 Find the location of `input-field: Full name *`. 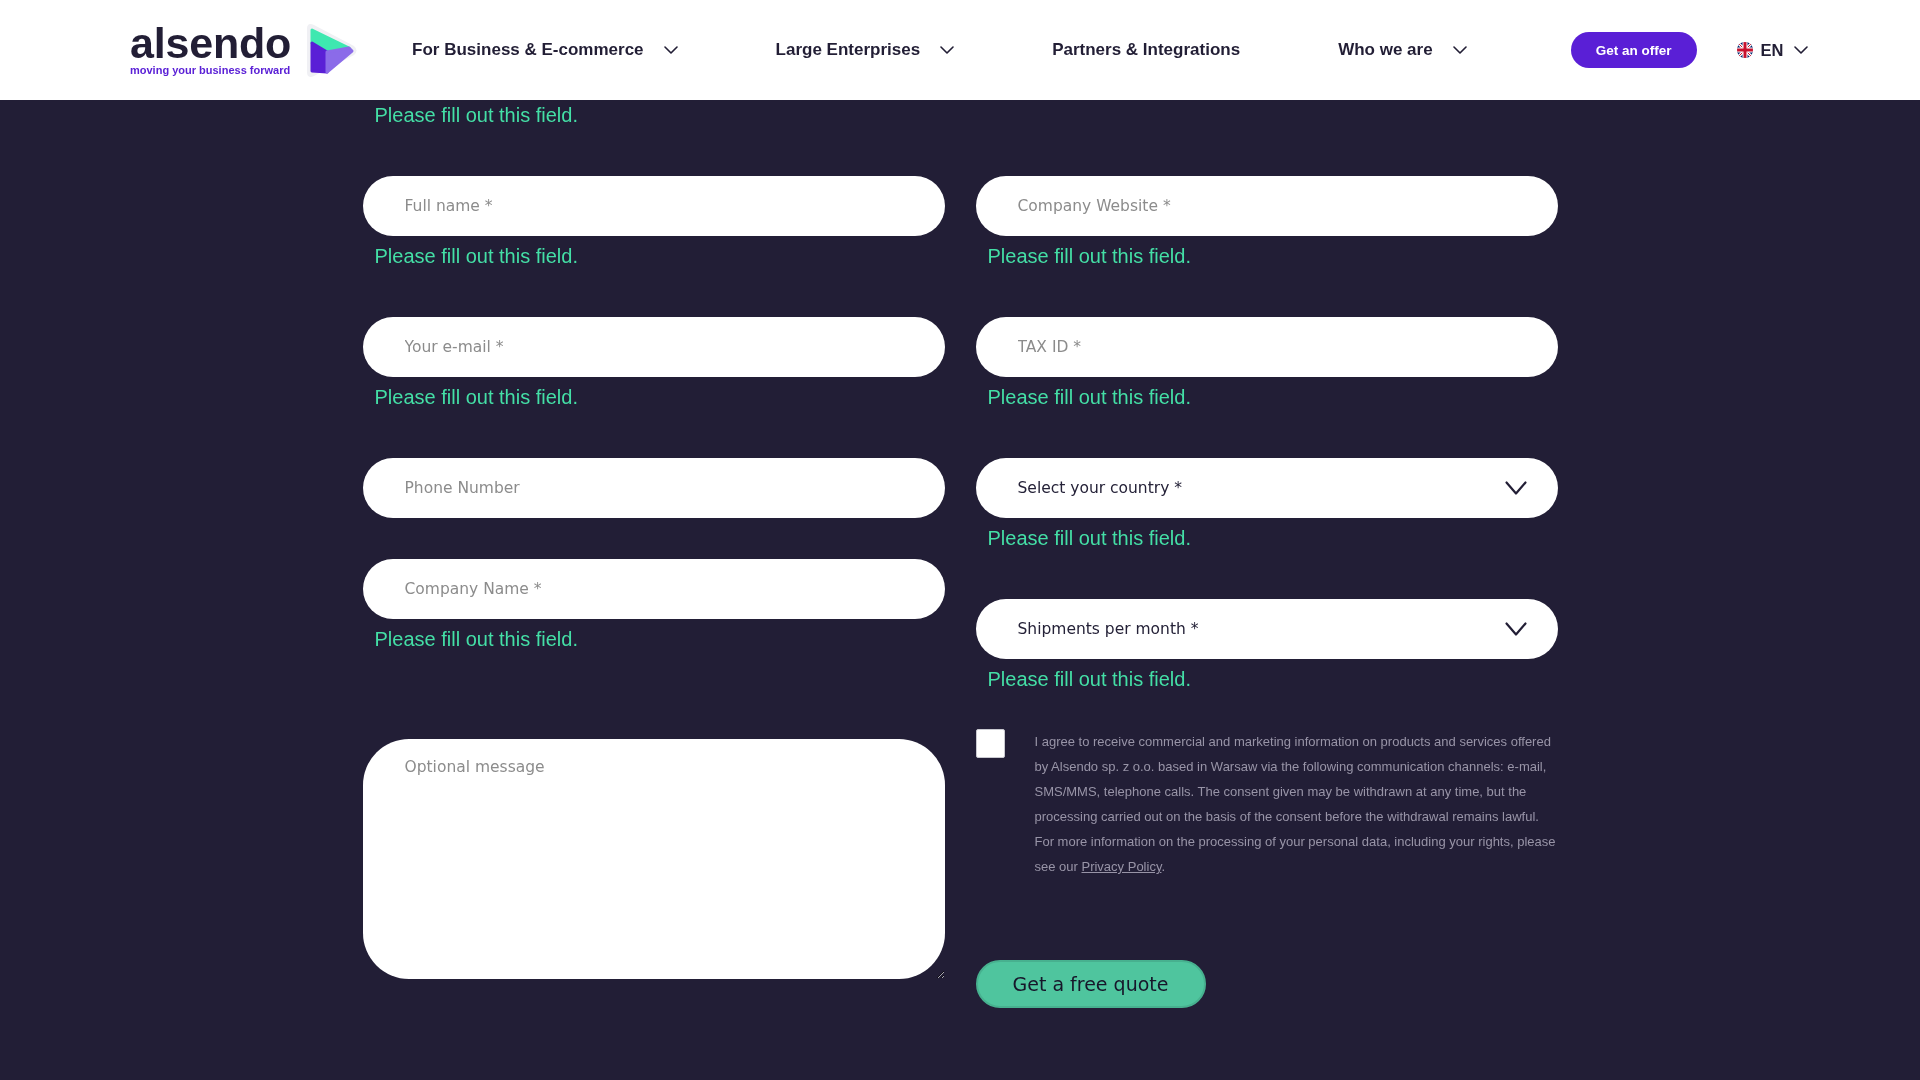

input-field: Full name * is located at coordinates (653, 206).